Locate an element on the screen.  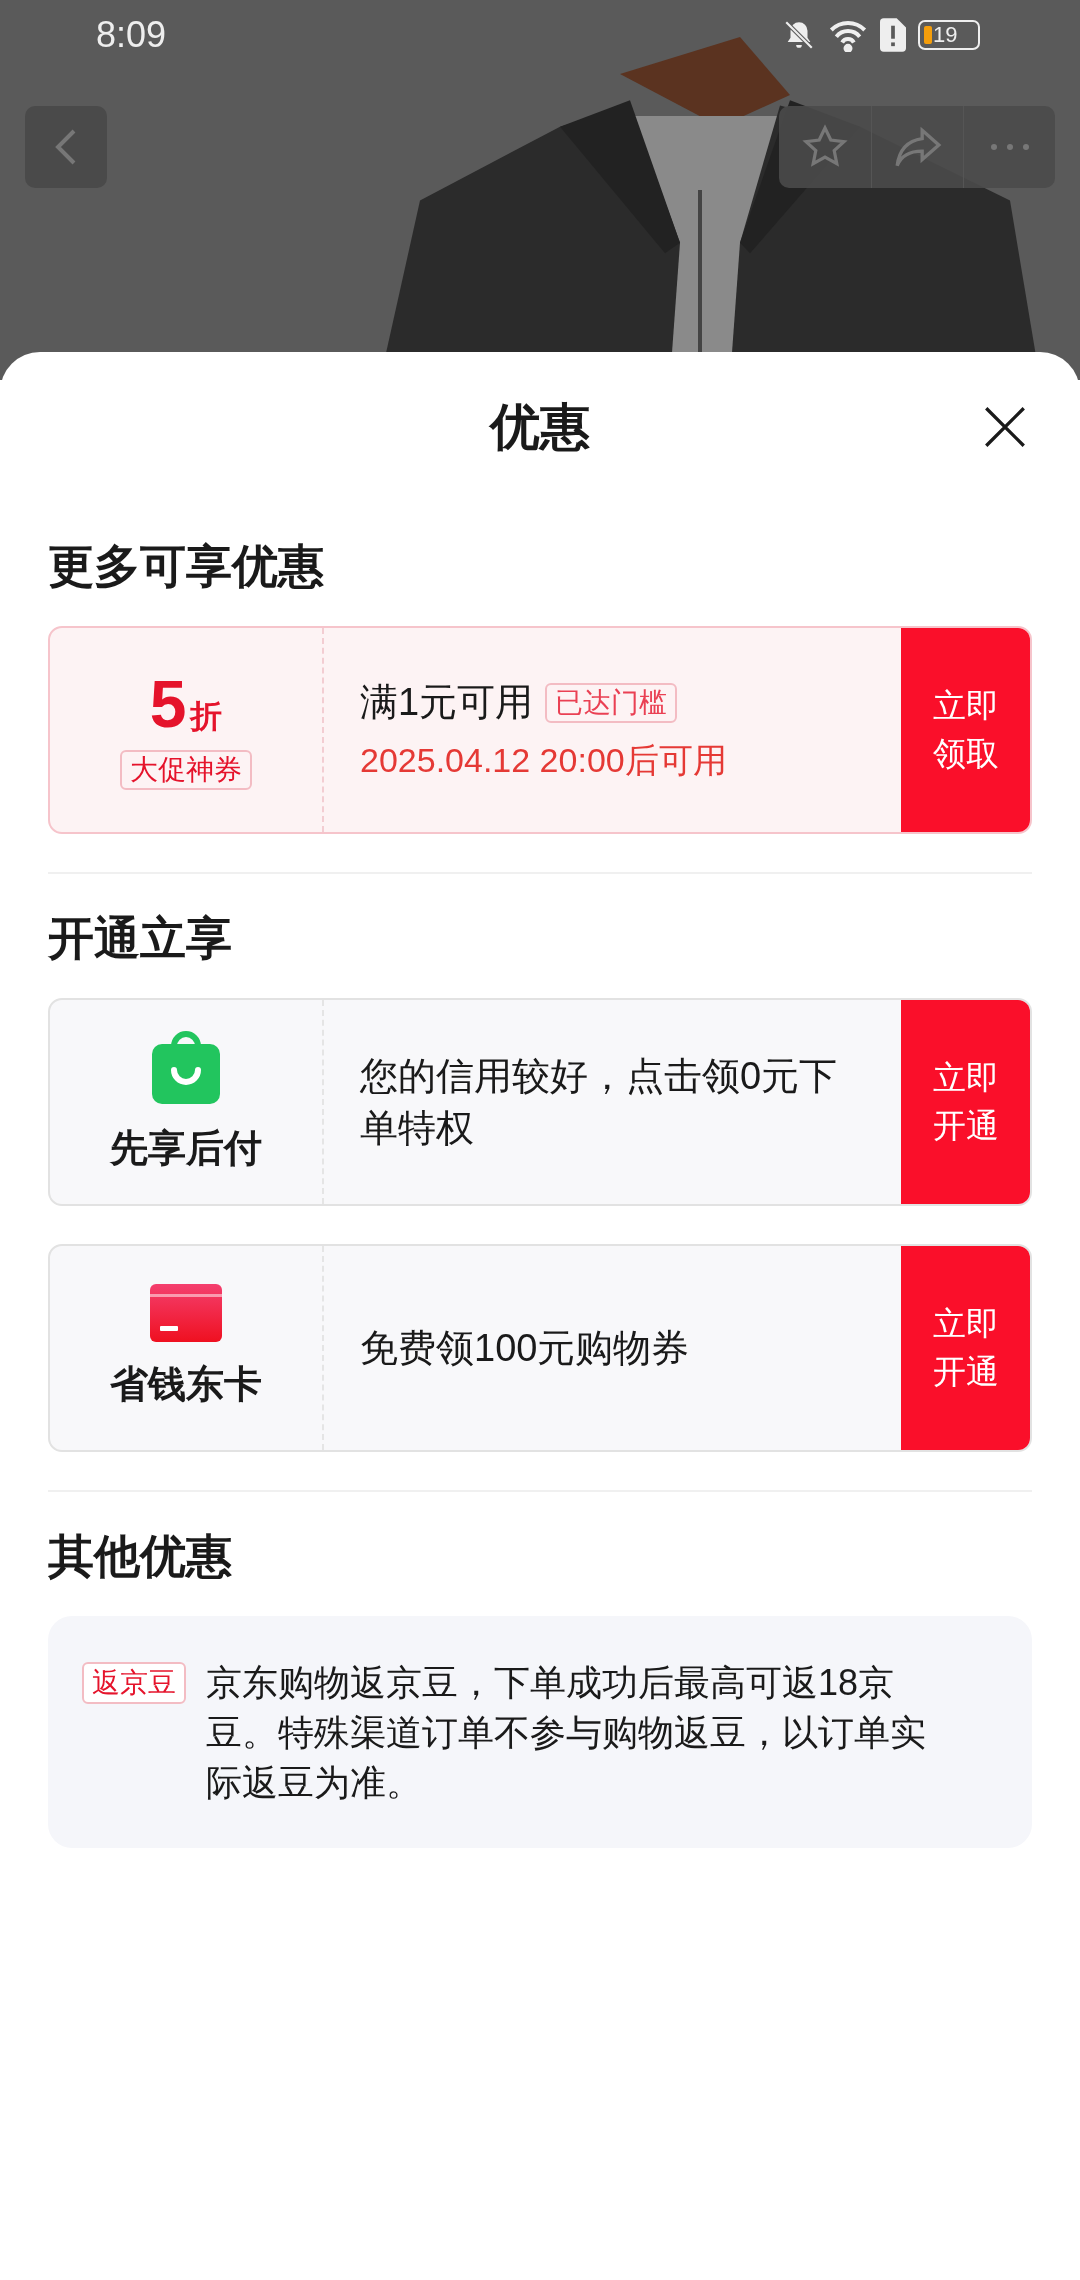
discount-value: 5 is located at coordinates (168, 703).